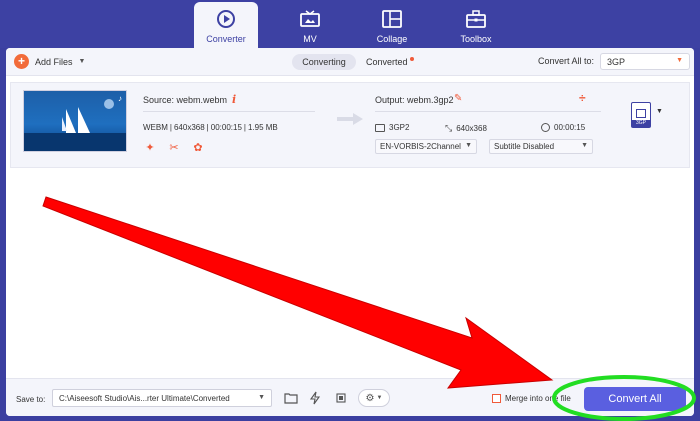 The height and width of the screenshot is (421, 700). I want to click on add-files-button: + Add Files ▼, so click(49, 61).